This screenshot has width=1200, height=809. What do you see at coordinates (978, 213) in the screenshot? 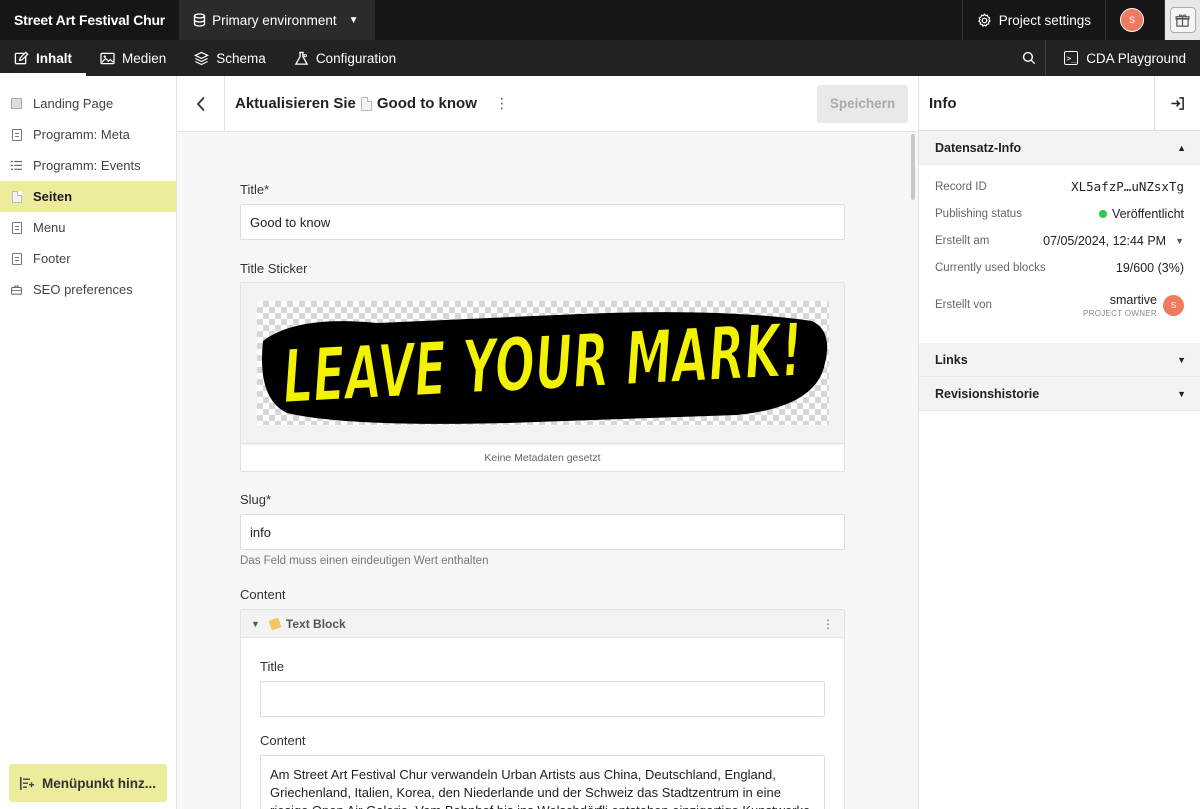
I see `status-label: Publishing status` at bounding box center [978, 213].